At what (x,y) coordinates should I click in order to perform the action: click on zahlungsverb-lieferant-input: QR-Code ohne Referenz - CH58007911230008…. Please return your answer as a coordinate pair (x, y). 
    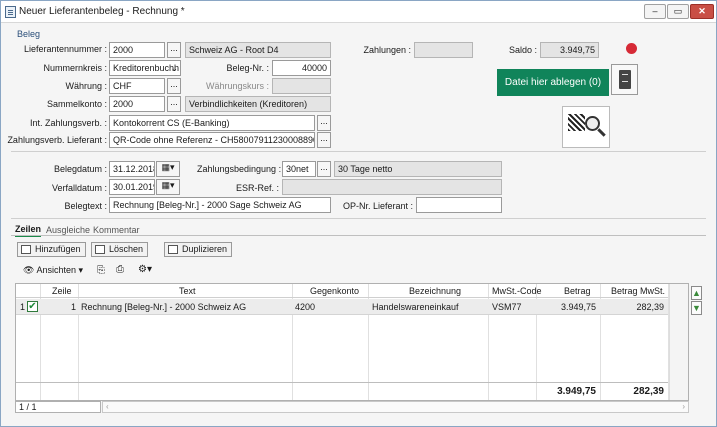
    Looking at the image, I should click on (212, 140).